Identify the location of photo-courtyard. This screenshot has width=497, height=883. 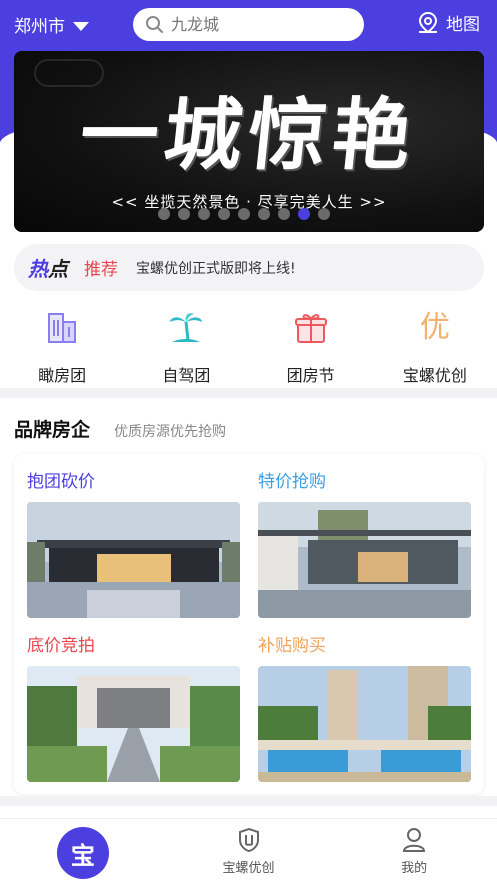
(133, 724).